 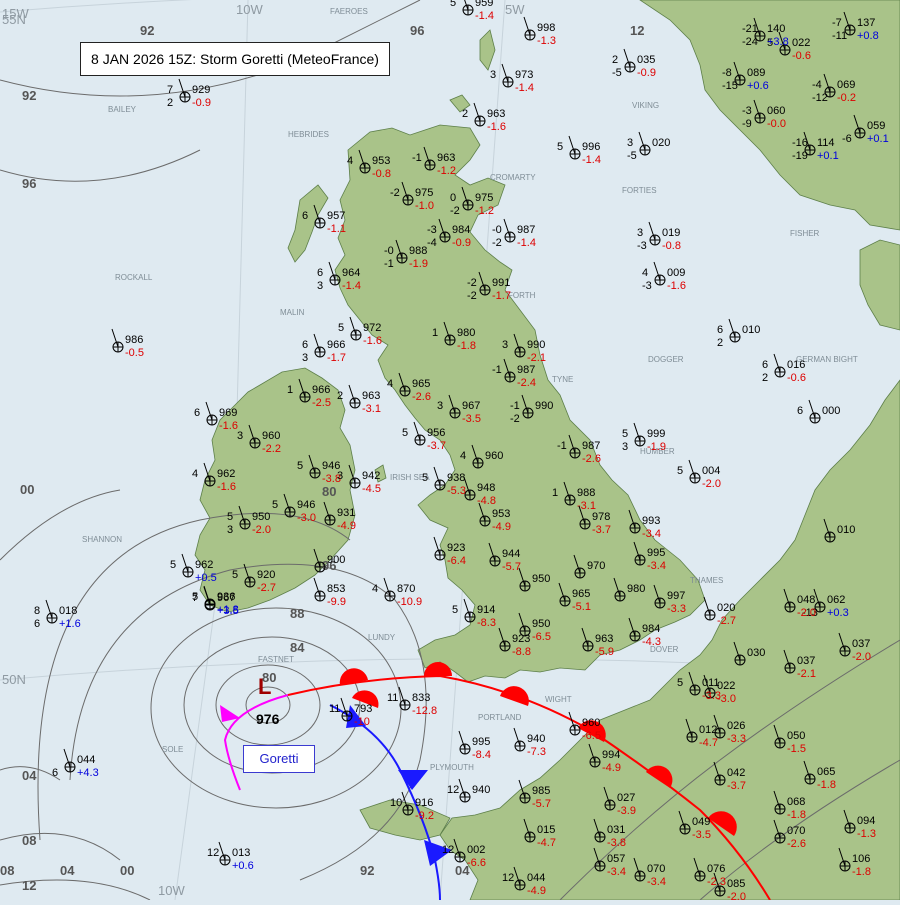 What do you see at coordinates (546, 41) in the screenshot?
I see `station-pressure-change: -1.3` at bounding box center [546, 41].